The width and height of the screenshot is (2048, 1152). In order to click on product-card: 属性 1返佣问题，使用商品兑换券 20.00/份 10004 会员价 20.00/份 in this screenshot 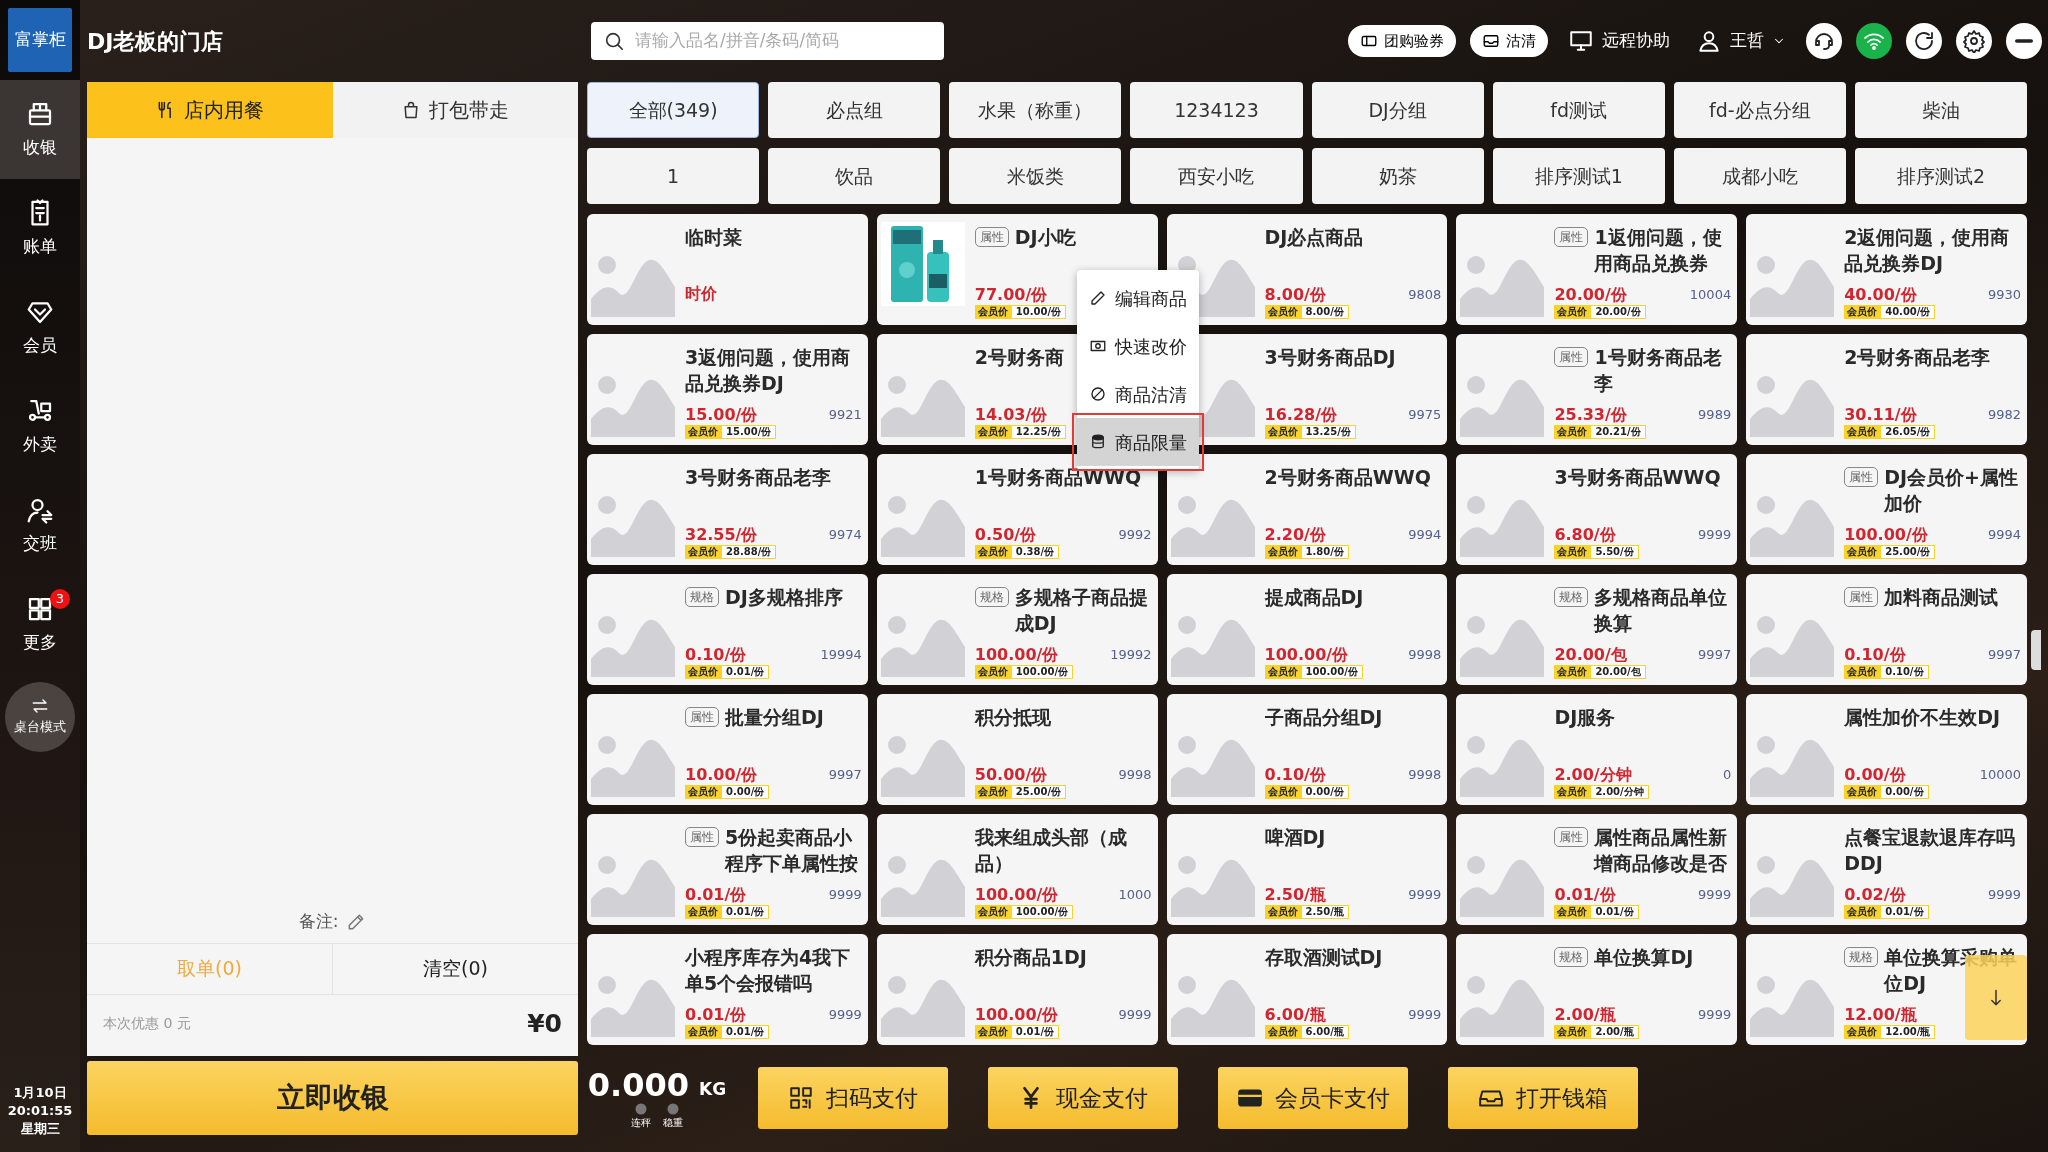, I will do `click(1597, 269)`.